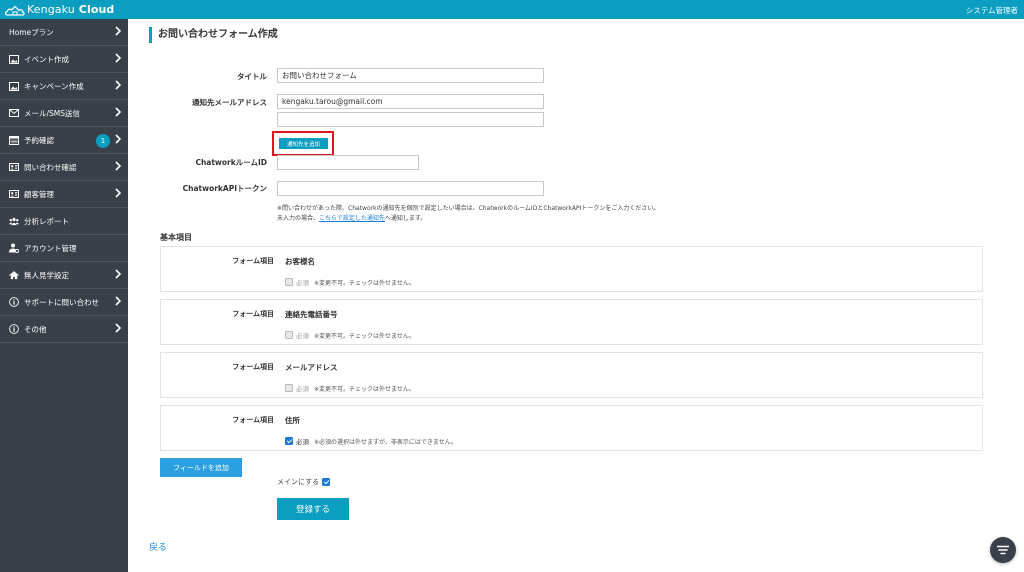 This screenshot has width=1024, height=572. I want to click on top-bar: Kengaku Cloud システム管理者, so click(512, 9).